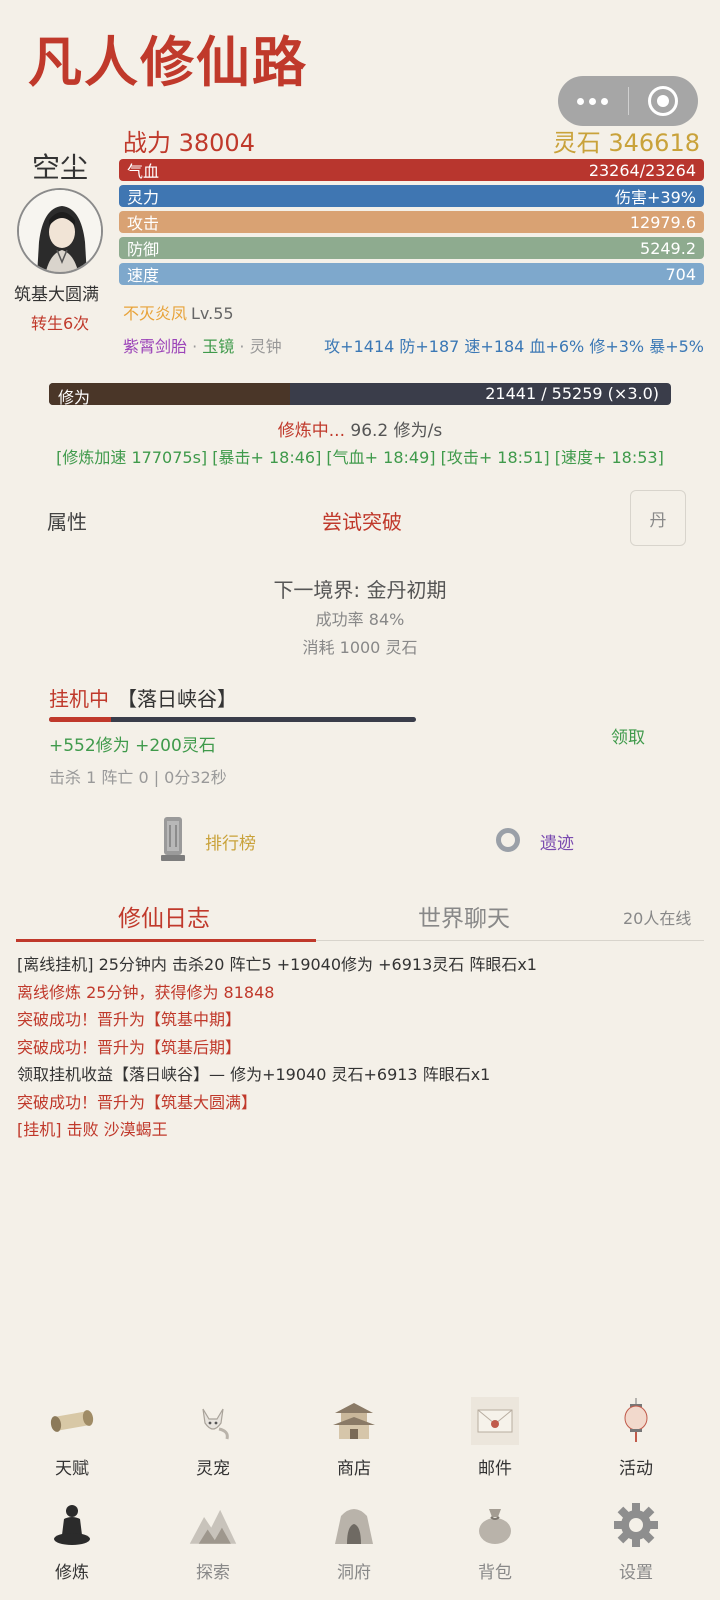  I want to click on treasure-name: 不灭炎凤, so click(155, 313).